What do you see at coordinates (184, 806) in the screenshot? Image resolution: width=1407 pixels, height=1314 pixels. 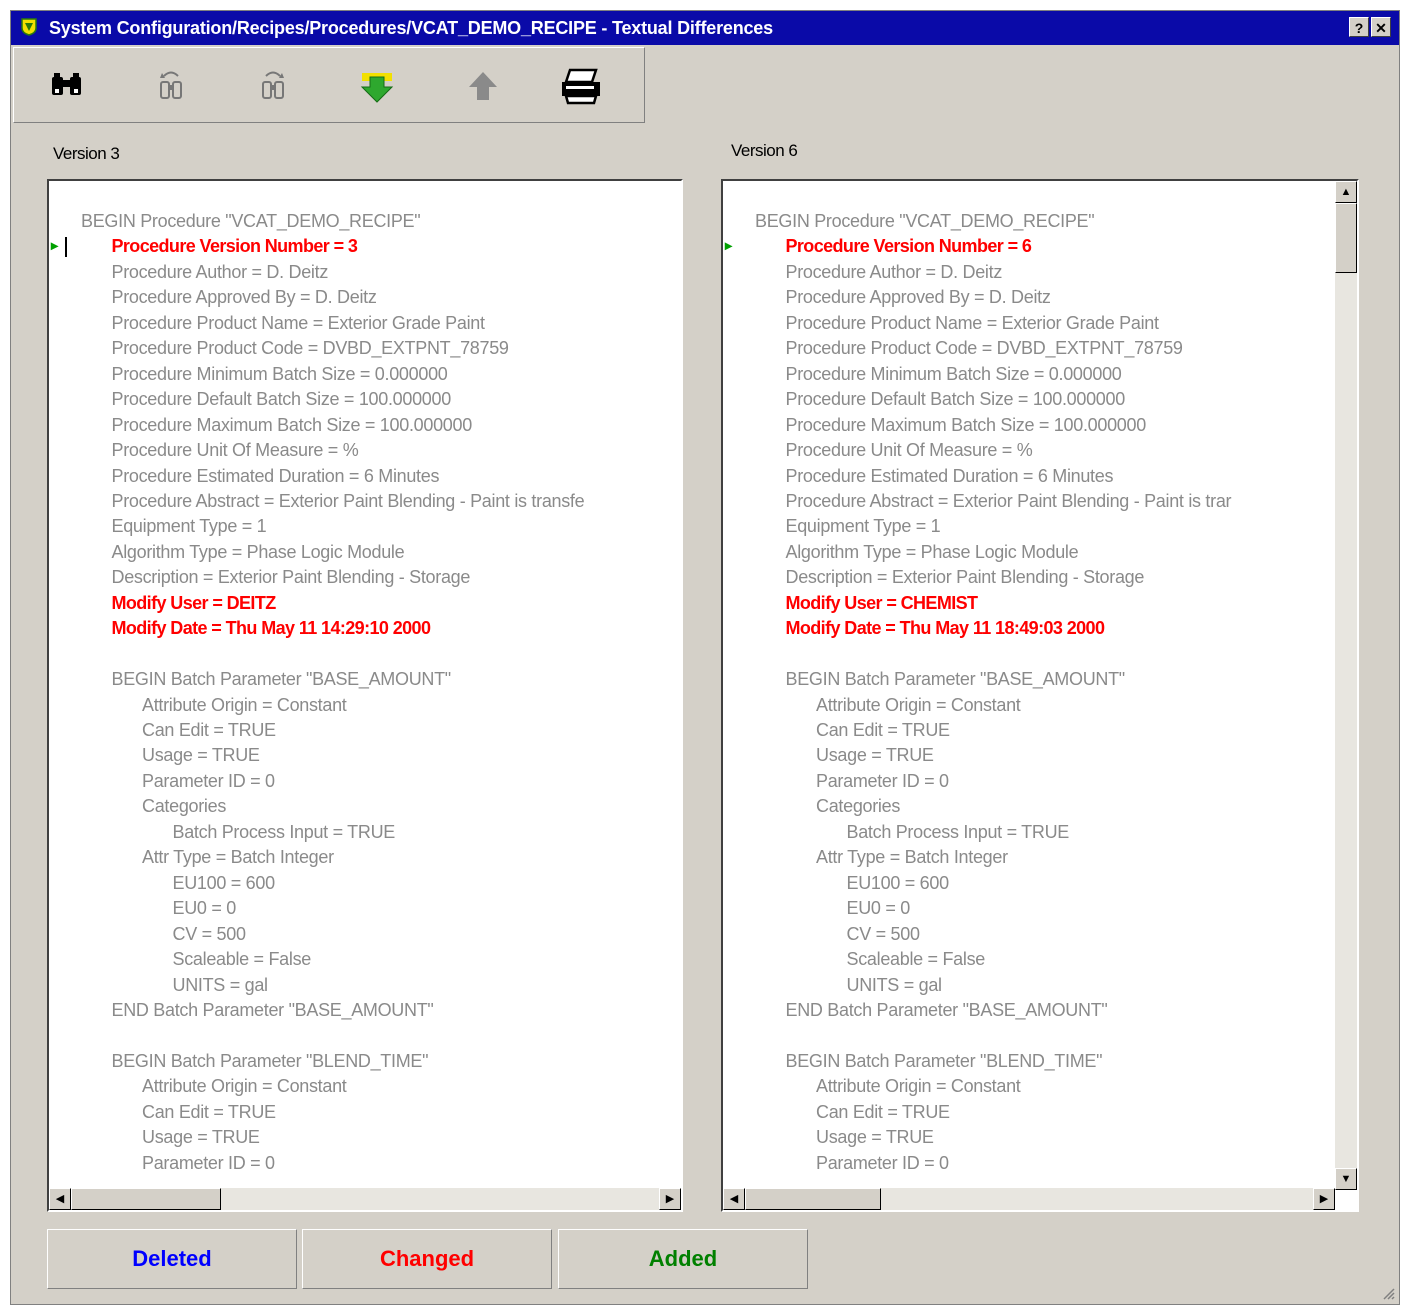 I see `diff-line: Categories` at bounding box center [184, 806].